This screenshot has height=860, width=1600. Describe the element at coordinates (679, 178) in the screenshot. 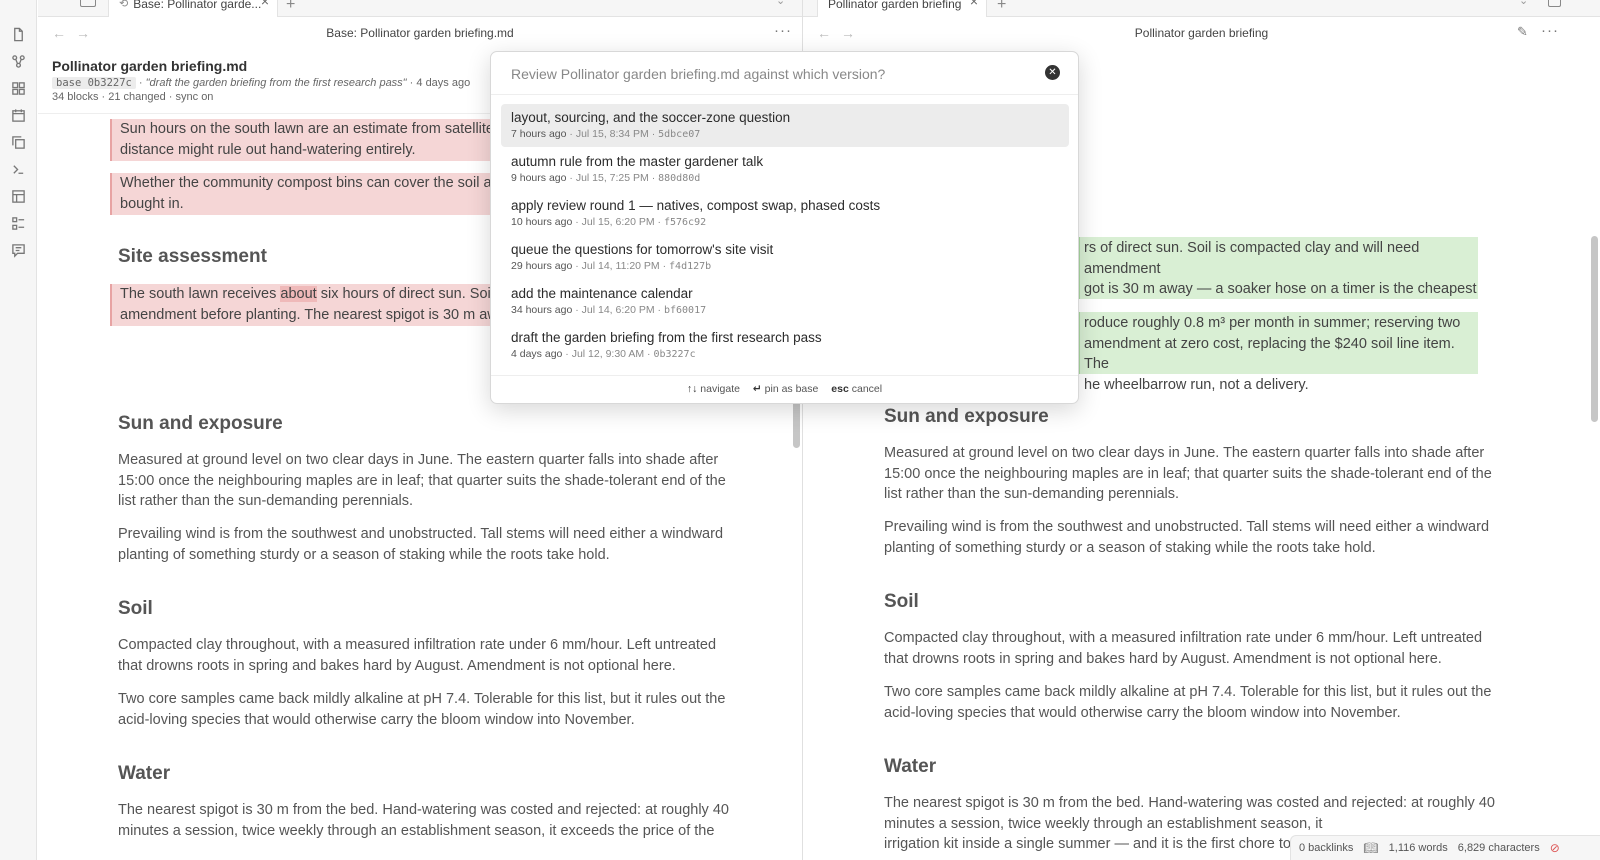

I see `version-hash: 880d80d` at that location.